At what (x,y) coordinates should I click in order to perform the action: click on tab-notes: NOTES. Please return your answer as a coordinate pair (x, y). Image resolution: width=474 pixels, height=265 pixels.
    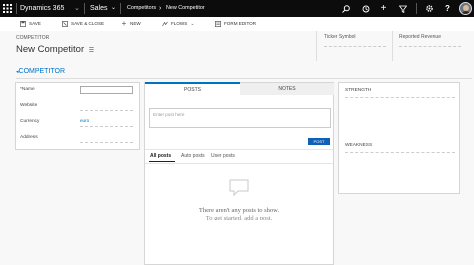
    Looking at the image, I should click on (287, 89).